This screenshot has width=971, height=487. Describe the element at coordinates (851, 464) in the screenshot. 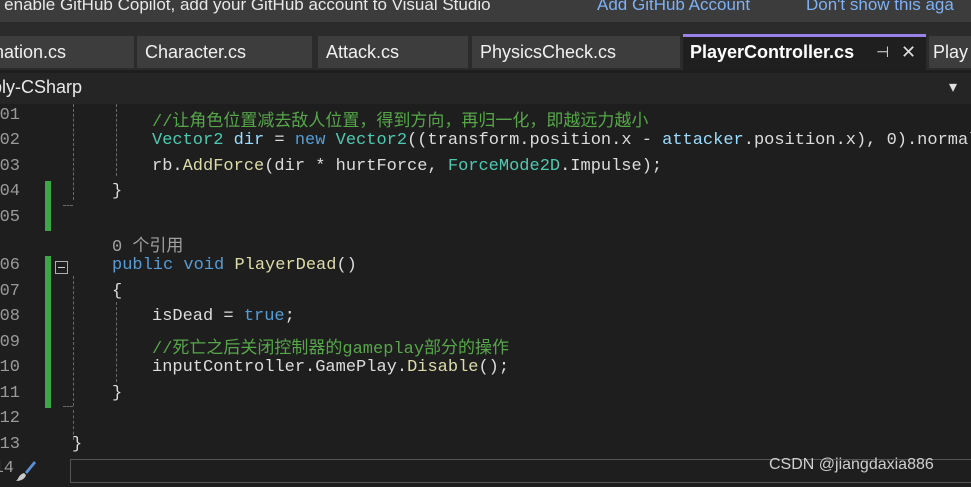

I see `watermark: CSDN @jiangdaxia886` at that location.